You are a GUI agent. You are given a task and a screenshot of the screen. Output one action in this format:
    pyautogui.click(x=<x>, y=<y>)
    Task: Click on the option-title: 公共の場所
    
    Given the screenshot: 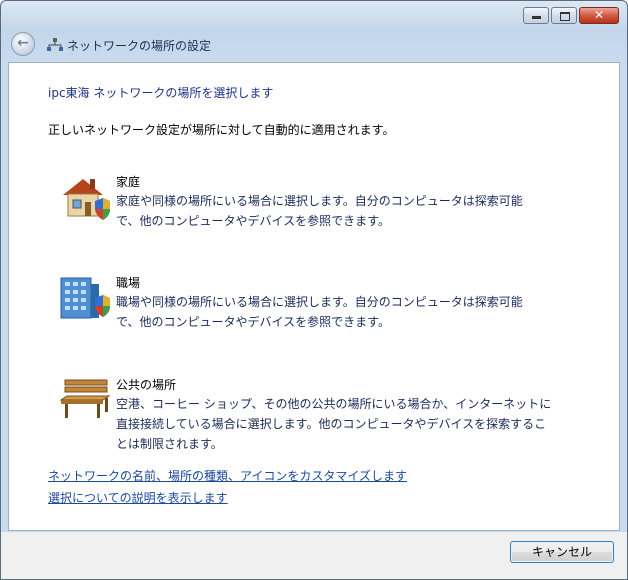 What is the action you would take?
    pyautogui.click(x=146, y=385)
    